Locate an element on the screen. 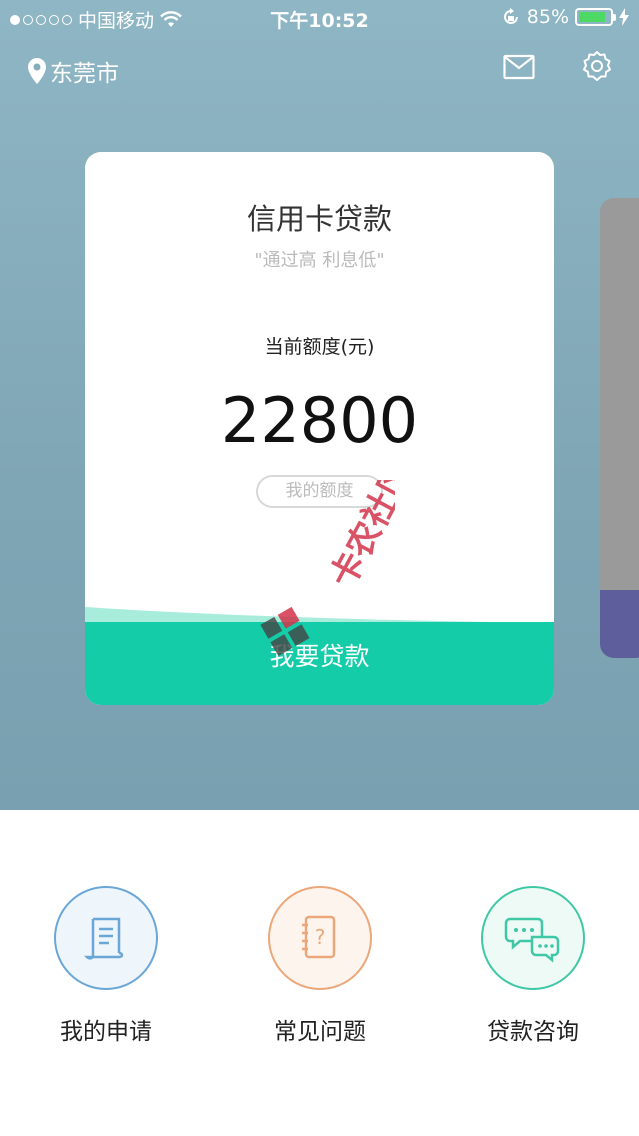 Image resolution: width=639 pixels, height=1136 pixels. watermark-logo: 卡农社区 is located at coordinates (341, 556).